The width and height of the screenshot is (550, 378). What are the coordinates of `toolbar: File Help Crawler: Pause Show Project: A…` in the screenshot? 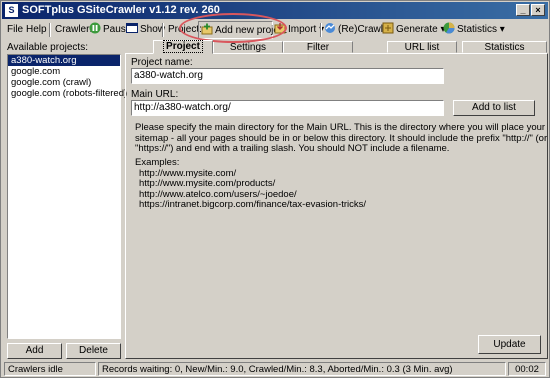 It's located at (275, 30).